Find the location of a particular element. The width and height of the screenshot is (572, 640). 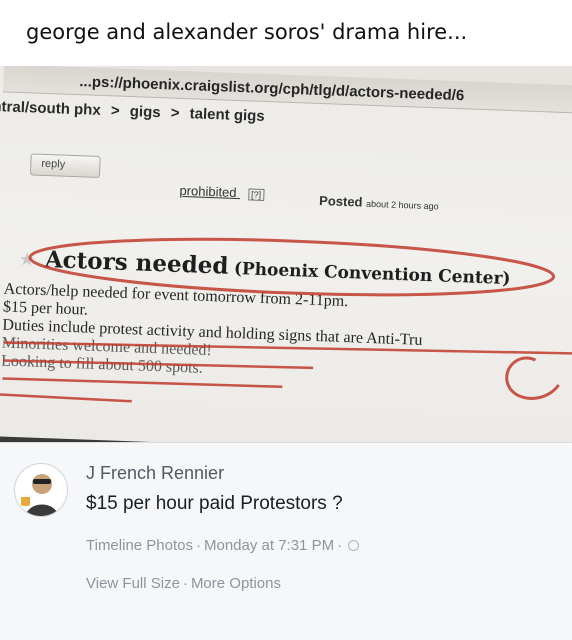

comment-text: $15 per hour paid Protestors ? is located at coordinates (214, 503).